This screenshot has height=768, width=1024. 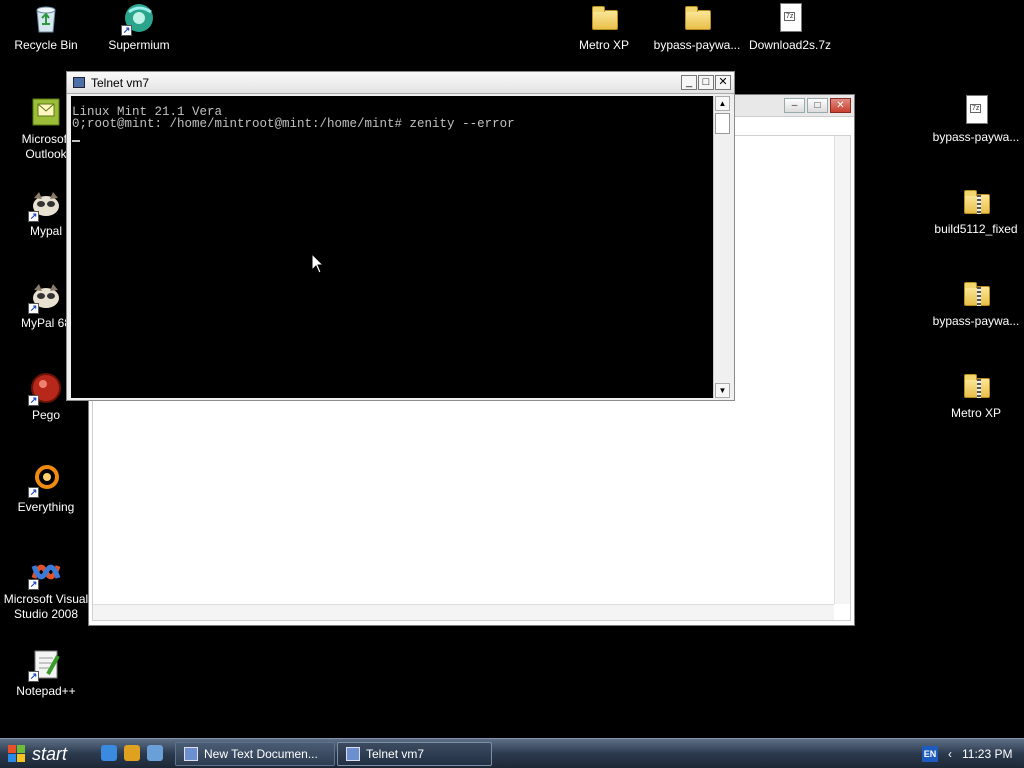 I want to click on desktop-icon-notepadpp: ↗ Notepad++, so click(x=46, y=673).